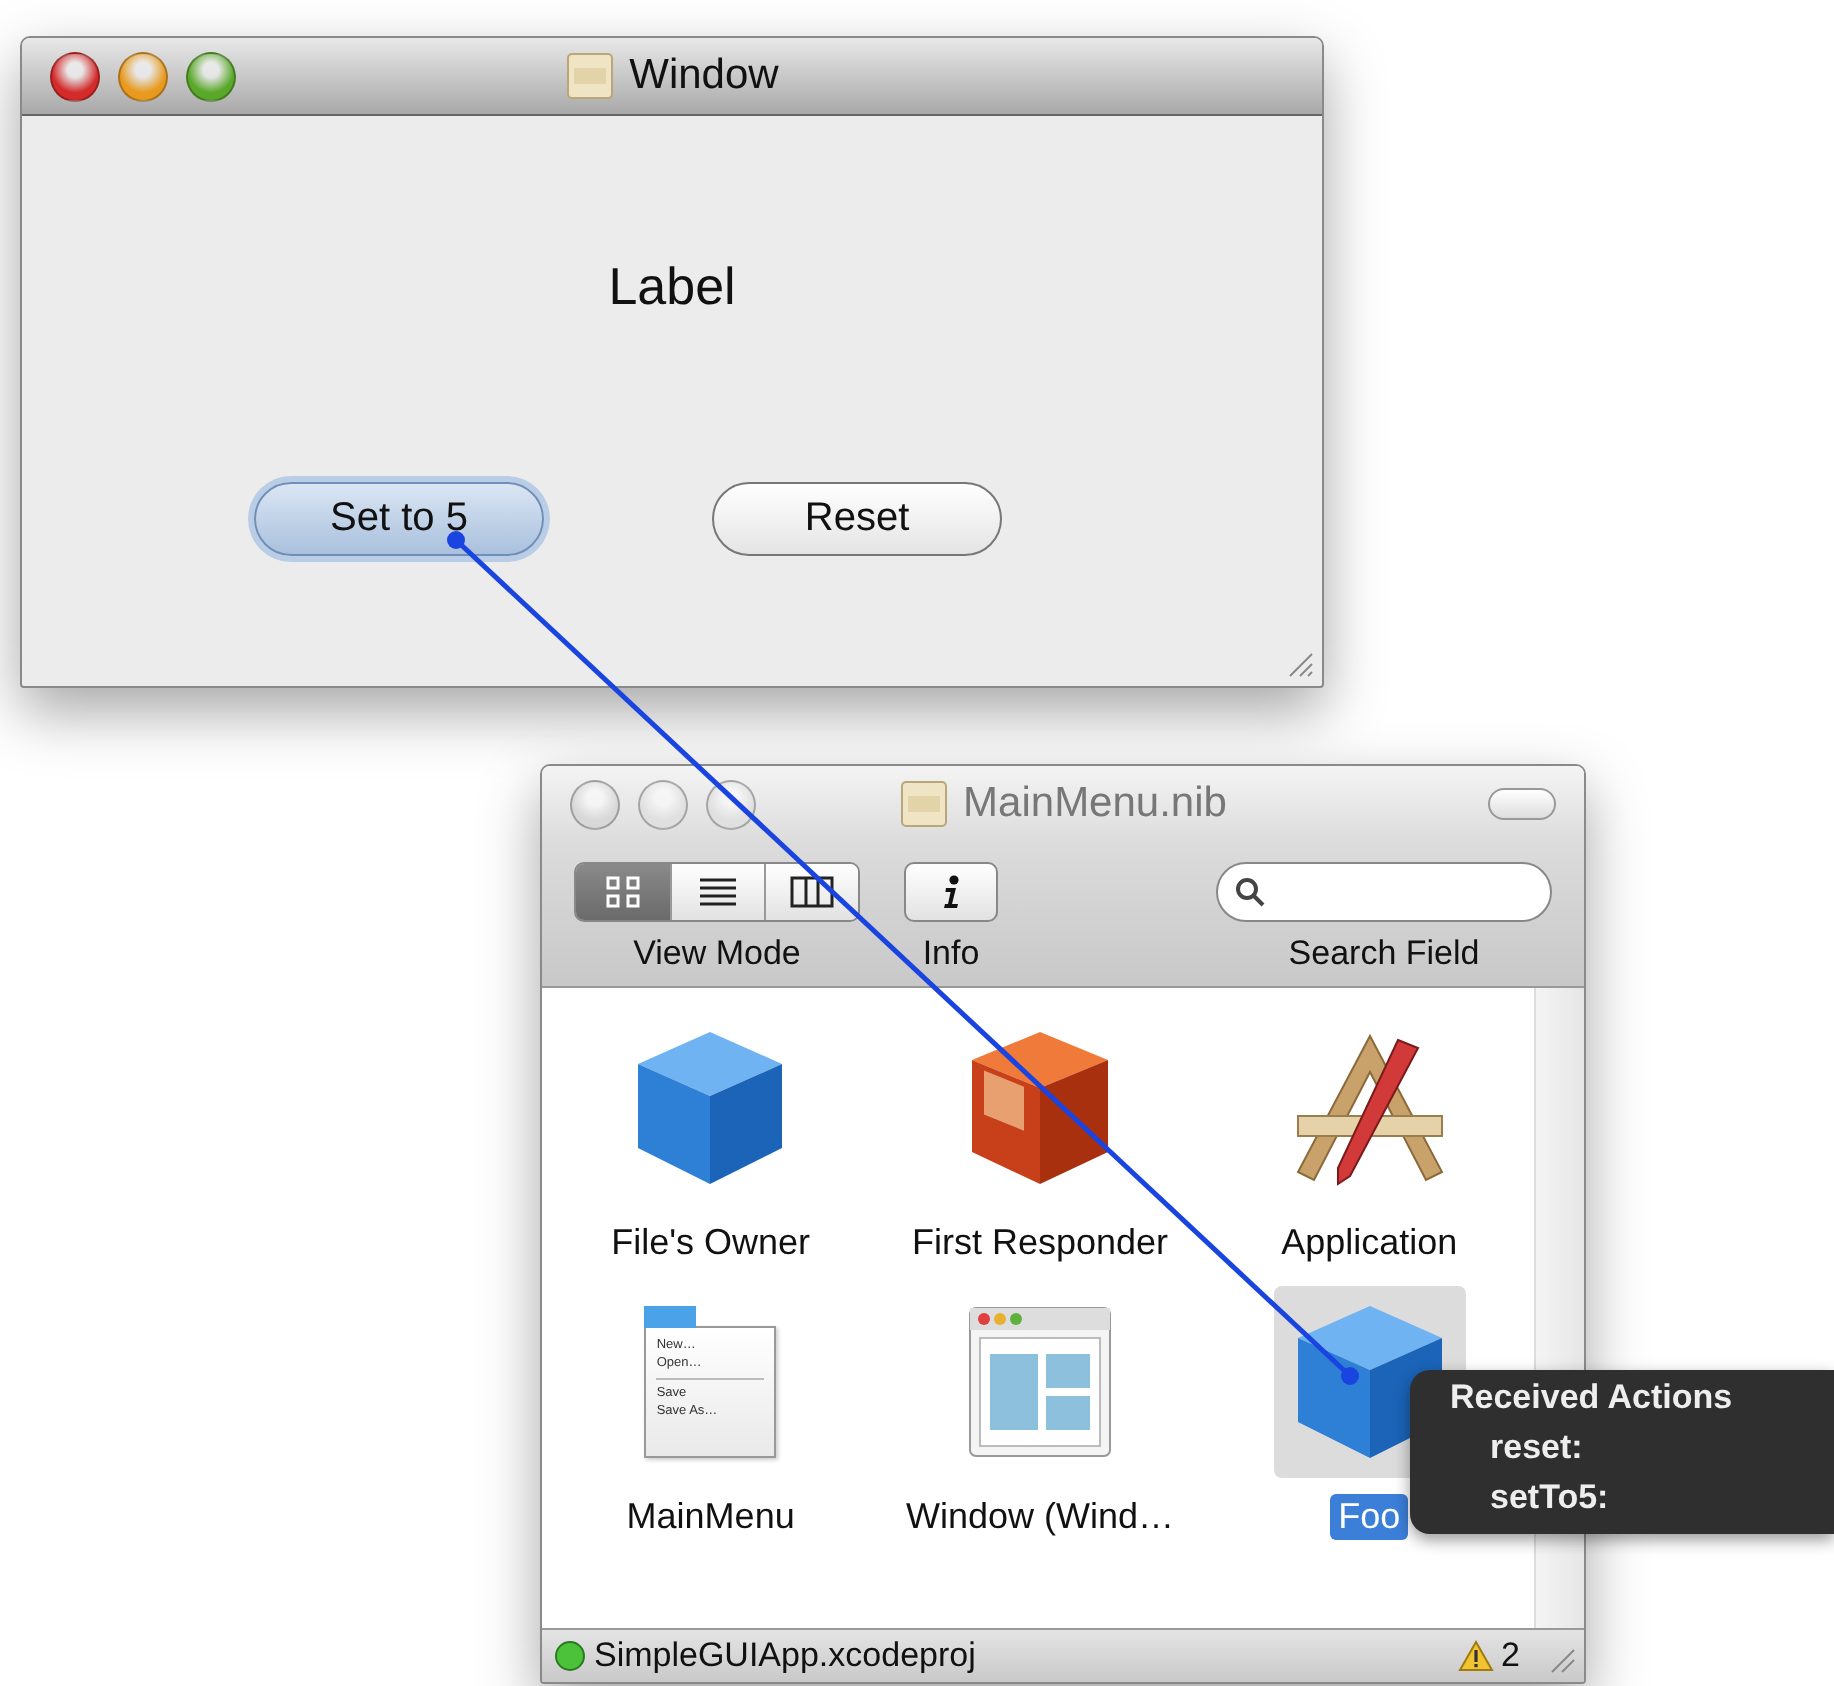 The height and width of the screenshot is (1686, 1834). Describe the element at coordinates (1040, 1243) in the screenshot. I see `object-label: First Responder` at that location.